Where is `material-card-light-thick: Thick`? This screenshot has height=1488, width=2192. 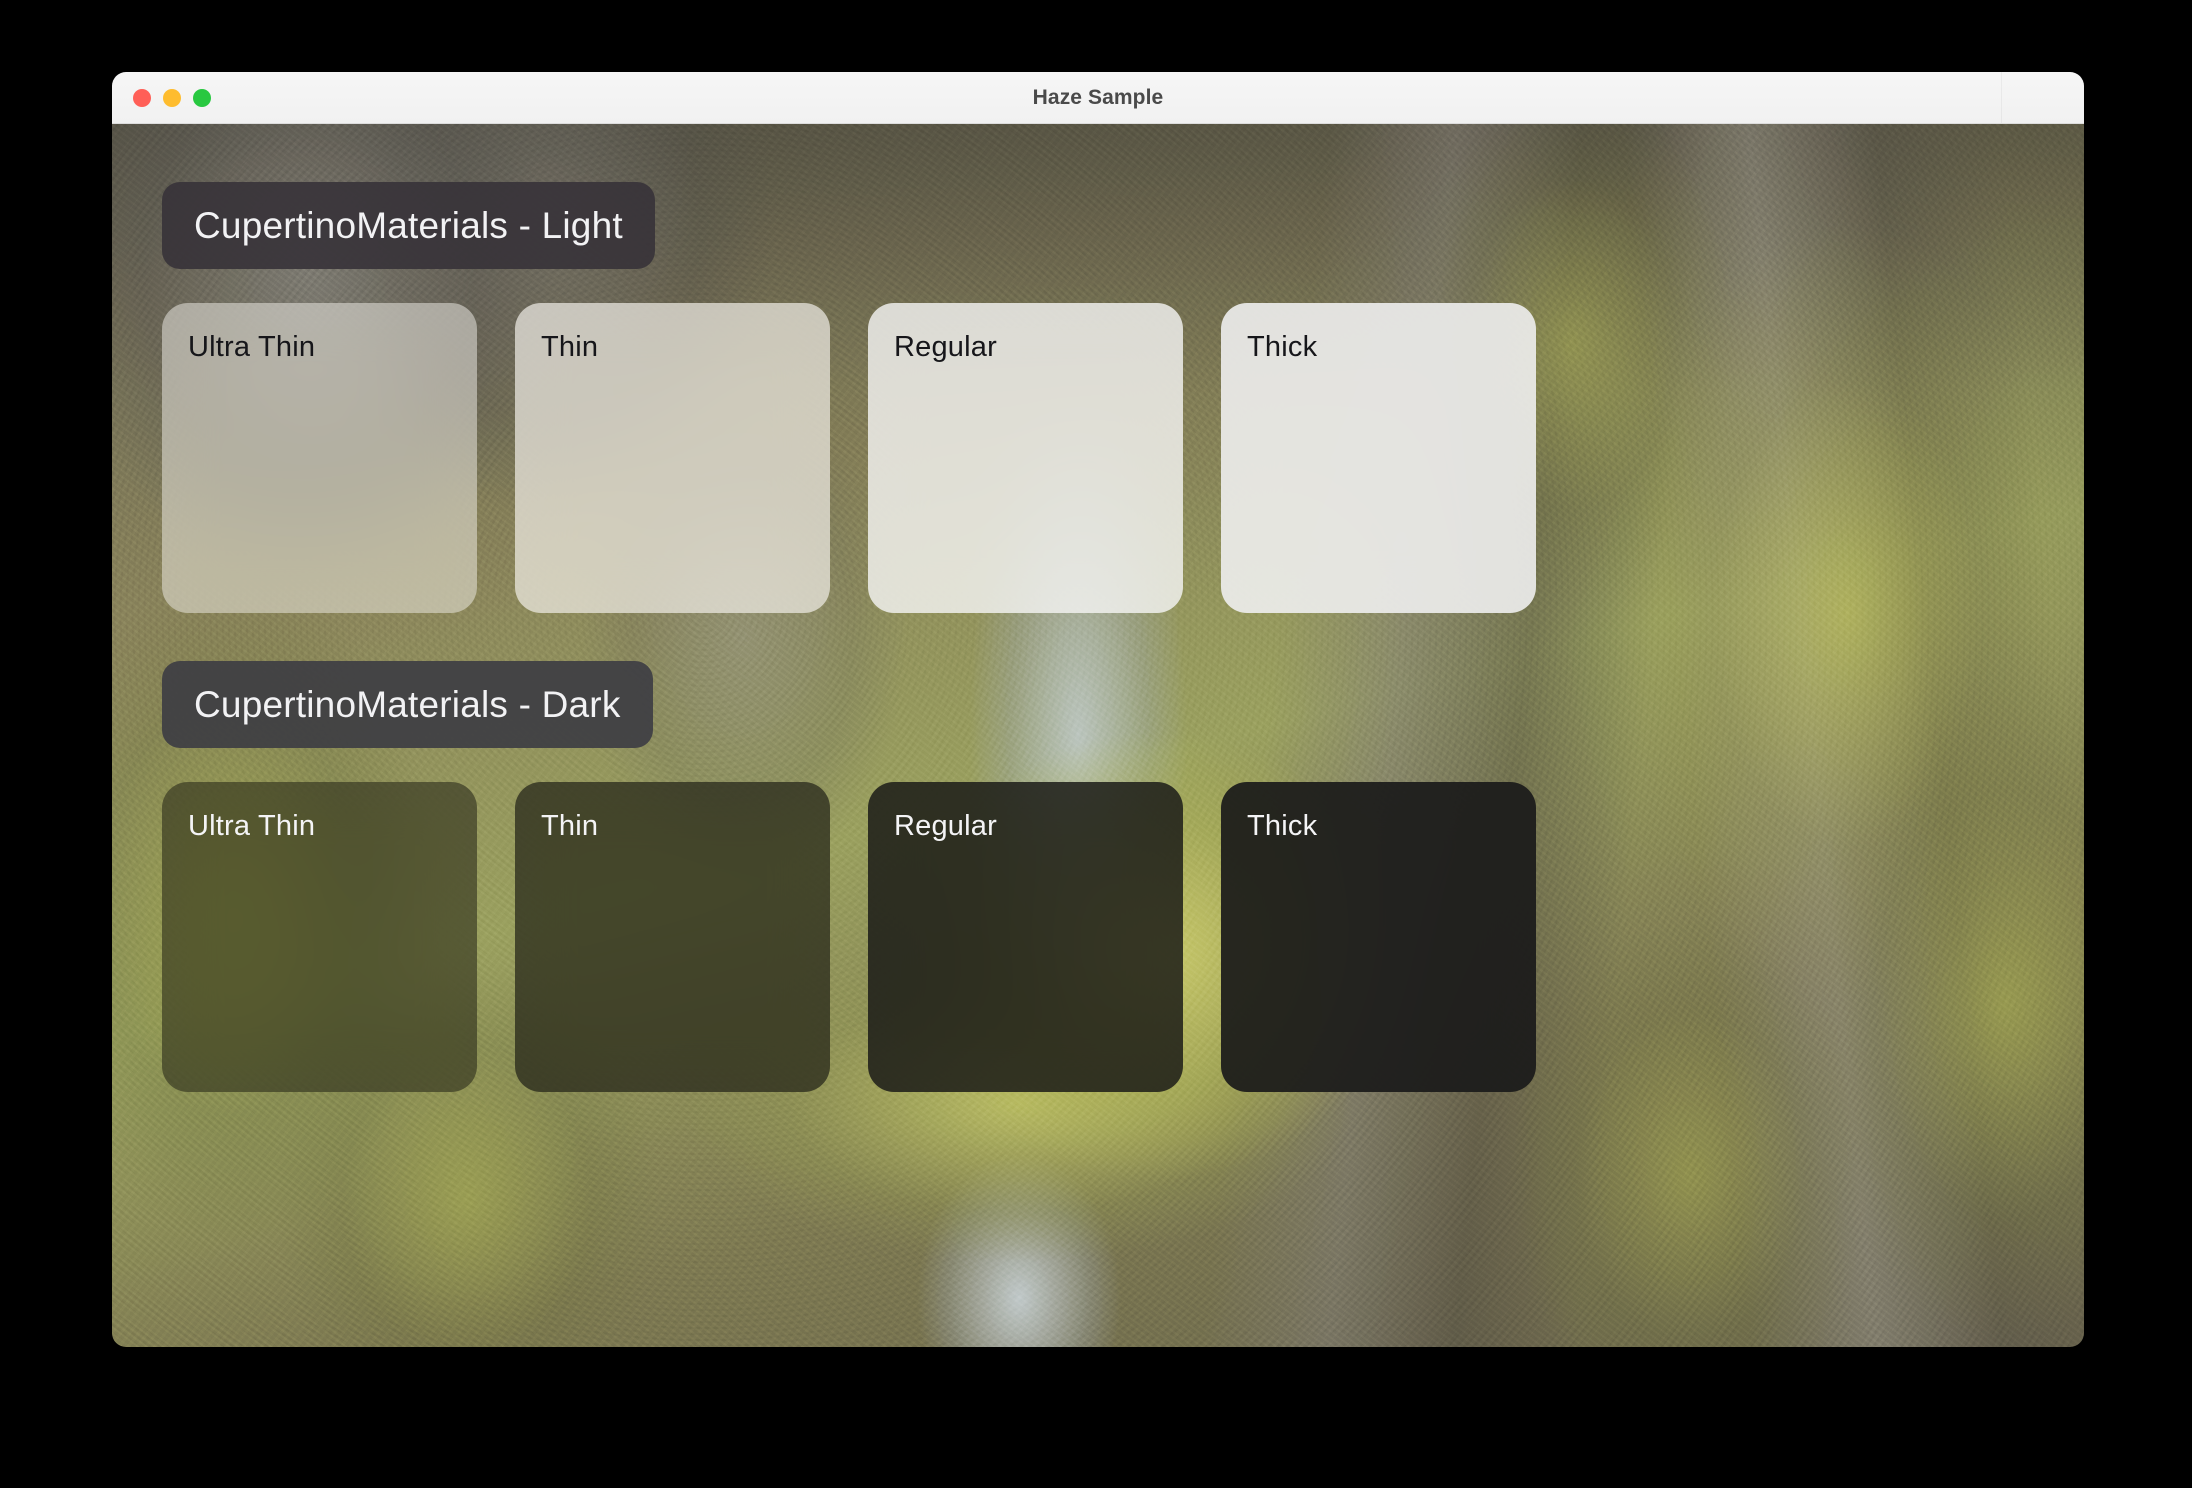
material-card-light-thick: Thick is located at coordinates (1378, 458).